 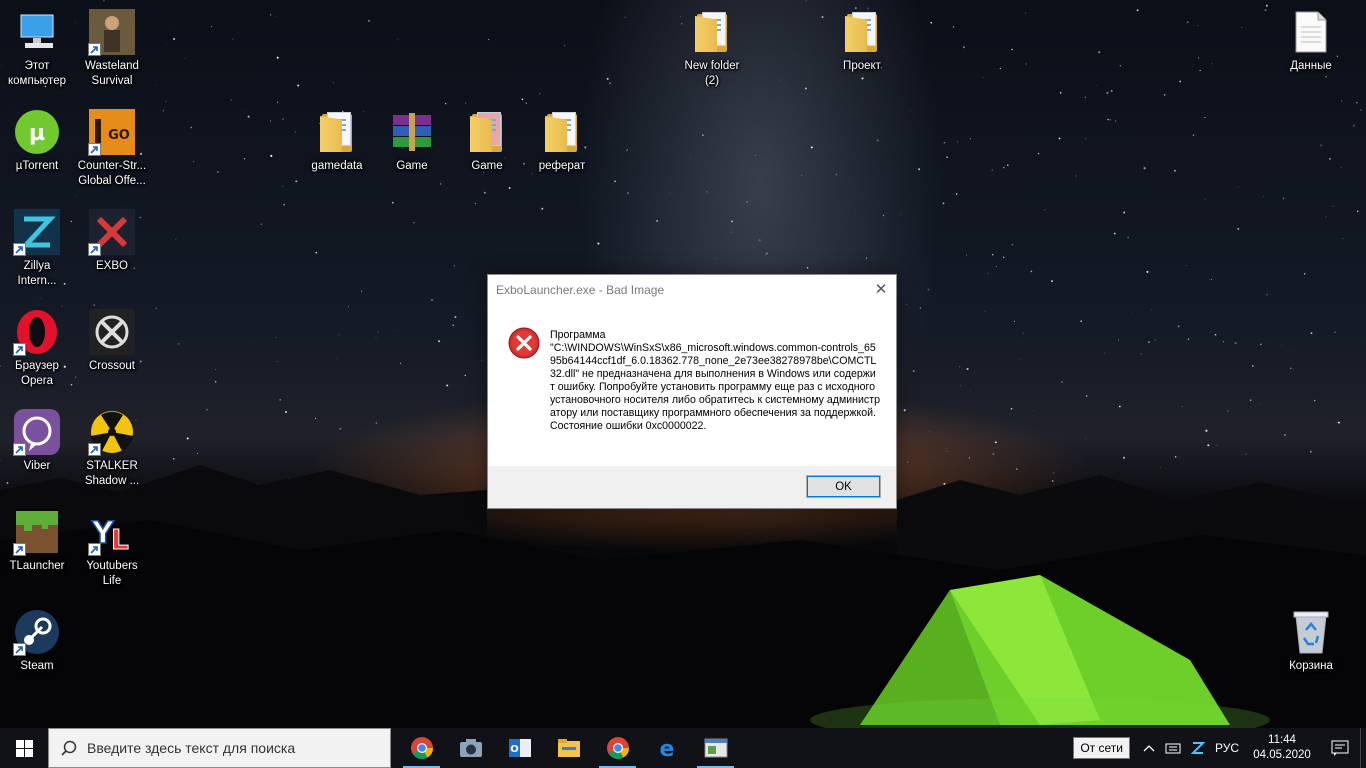 What do you see at coordinates (568, 748) in the screenshot?
I see `taskbar-file-explorer` at bounding box center [568, 748].